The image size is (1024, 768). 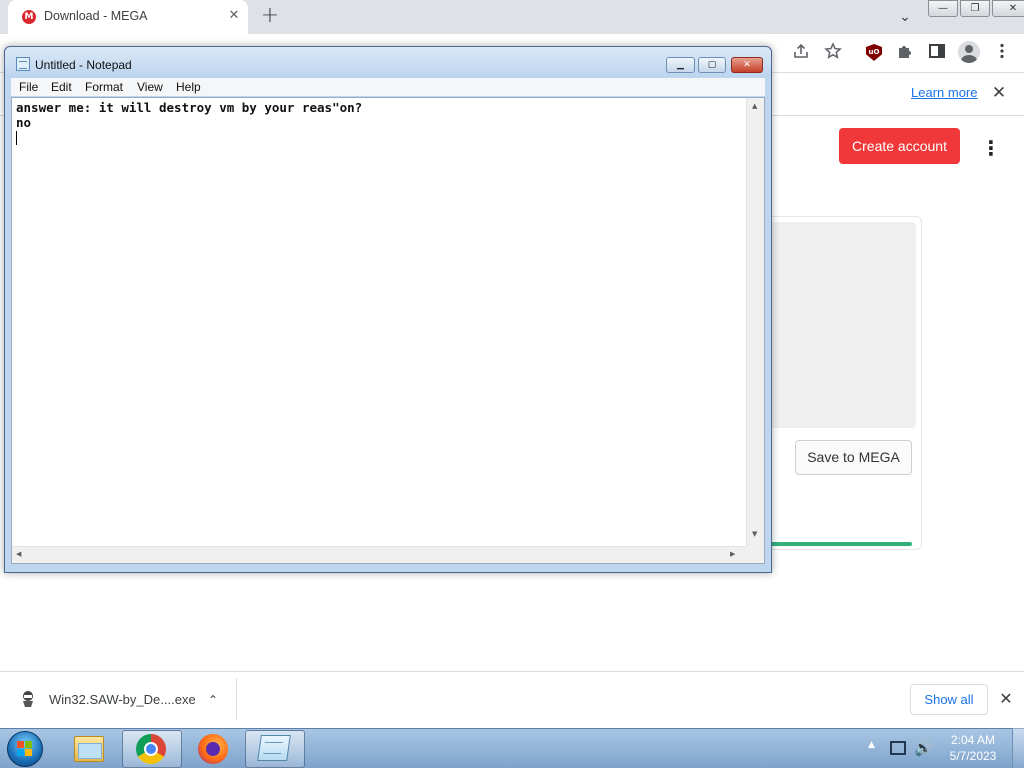 I want to click on menu-edit: Edit, so click(x=61, y=87).